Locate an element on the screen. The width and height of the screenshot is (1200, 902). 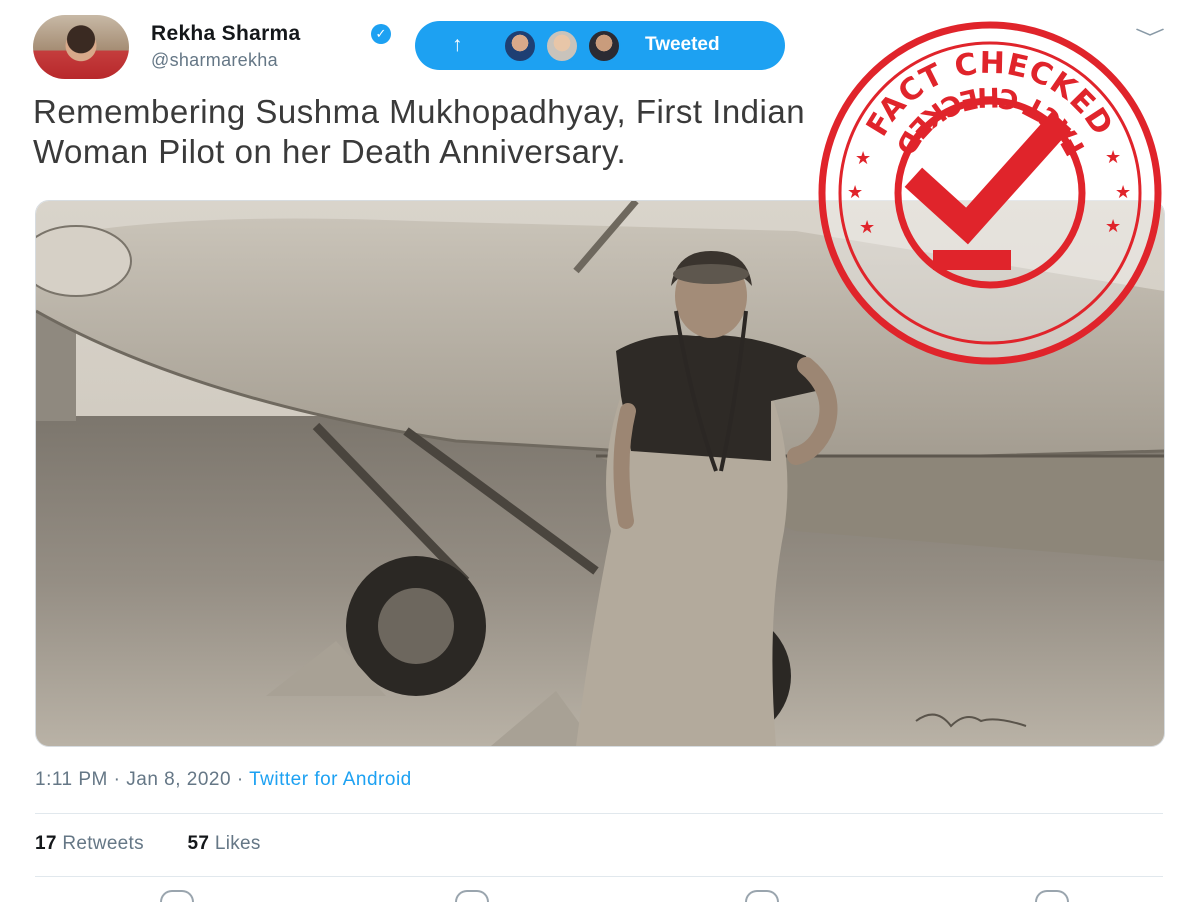
likes-stat: 57 Likes is located at coordinates (224, 844).